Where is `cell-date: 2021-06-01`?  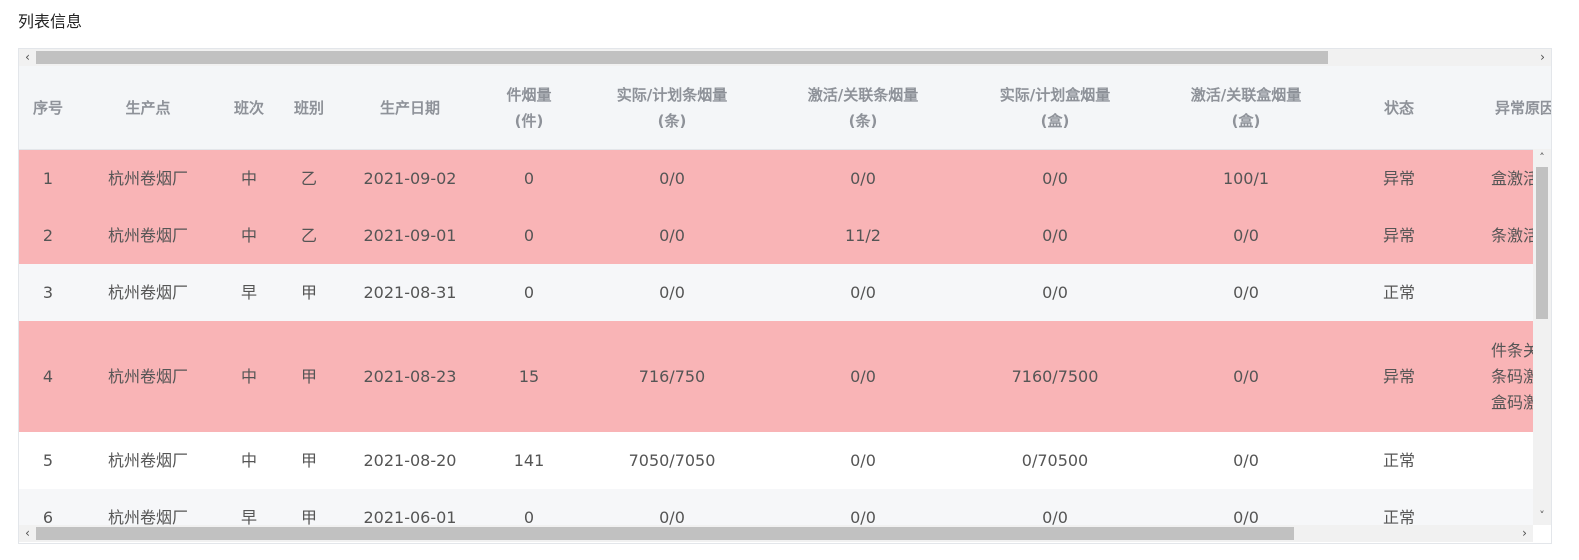
cell-date: 2021-06-01 is located at coordinates (410, 516).